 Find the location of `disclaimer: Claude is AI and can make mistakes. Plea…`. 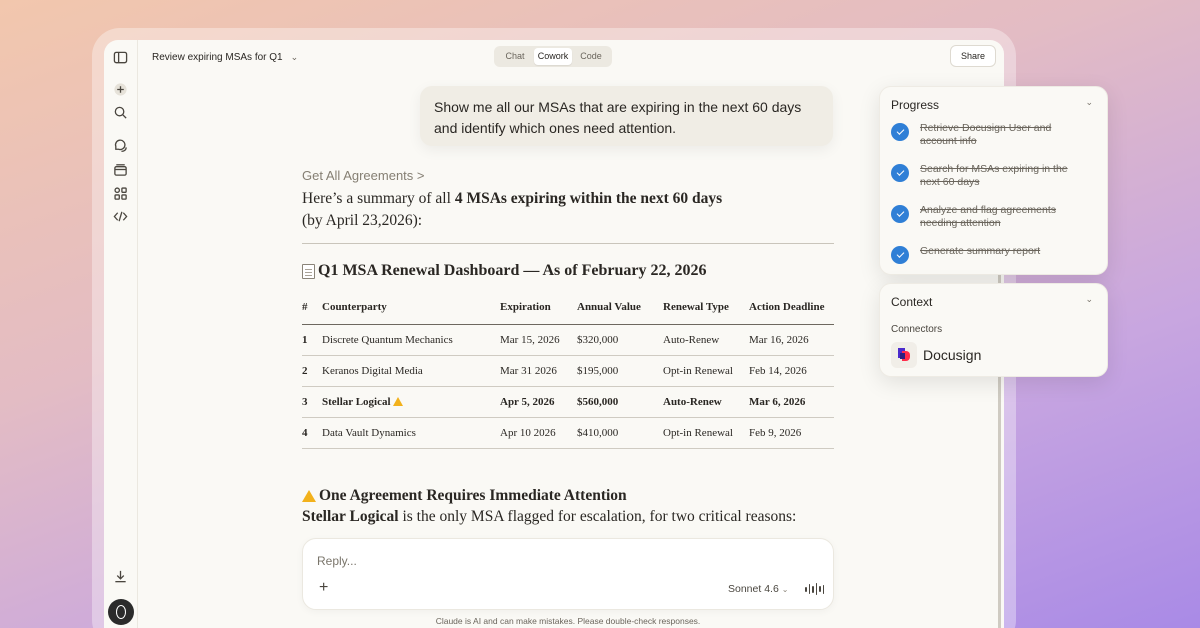

disclaimer: Claude is AI and can make mistakes. Plea… is located at coordinates (568, 621).